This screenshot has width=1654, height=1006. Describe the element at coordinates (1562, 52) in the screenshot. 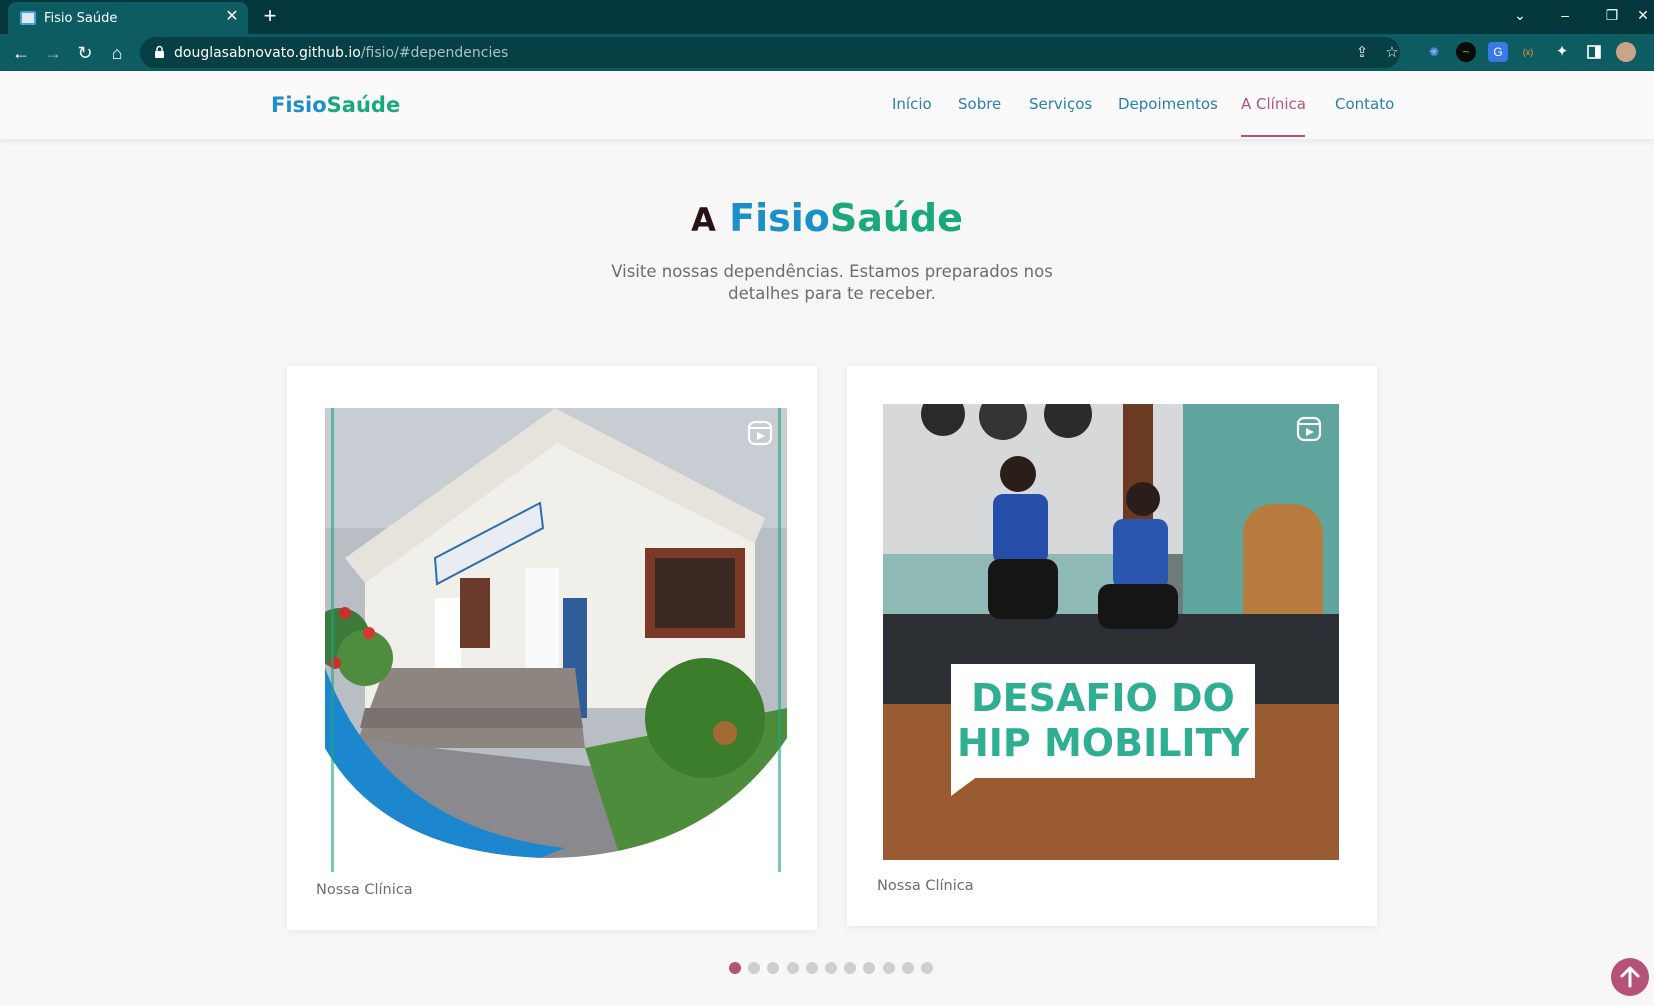

I see `extensions-icon: ✦` at that location.